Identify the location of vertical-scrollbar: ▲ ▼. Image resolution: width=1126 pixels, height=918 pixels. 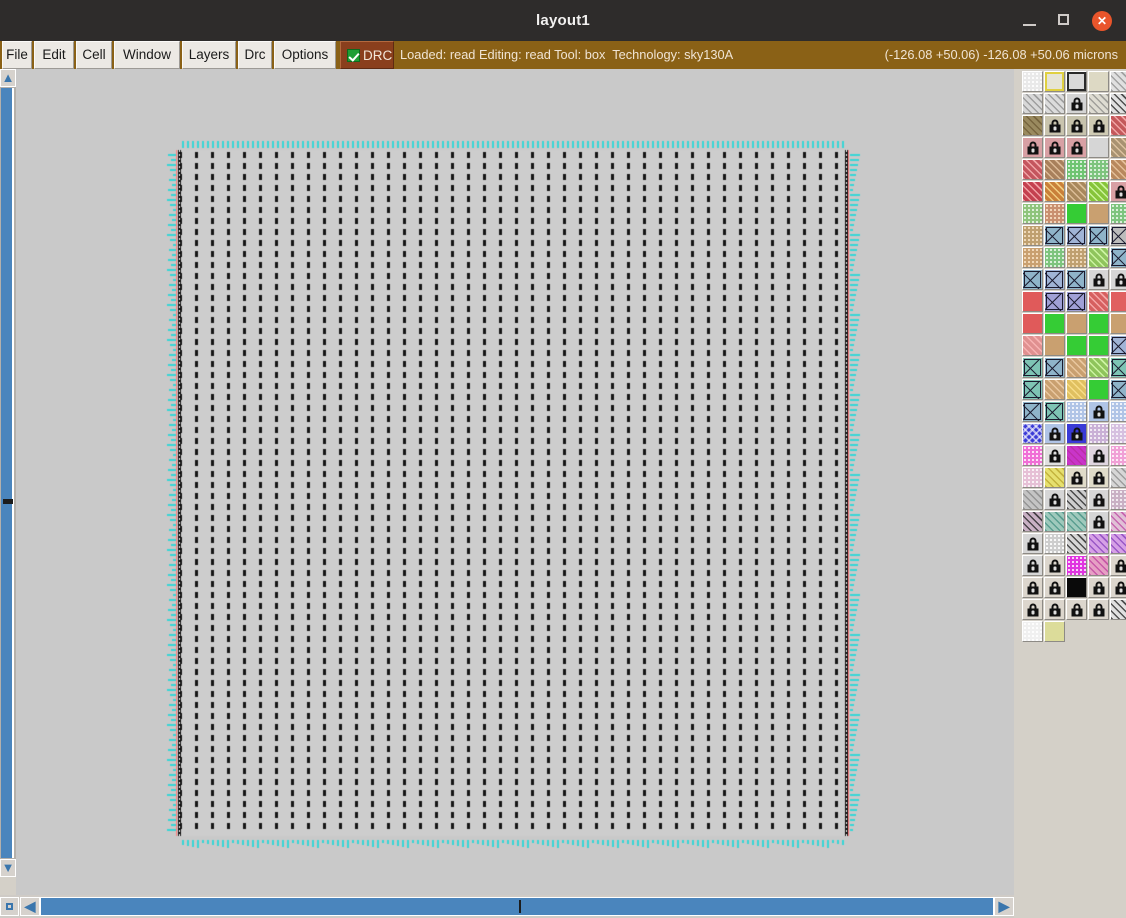
(8, 473).